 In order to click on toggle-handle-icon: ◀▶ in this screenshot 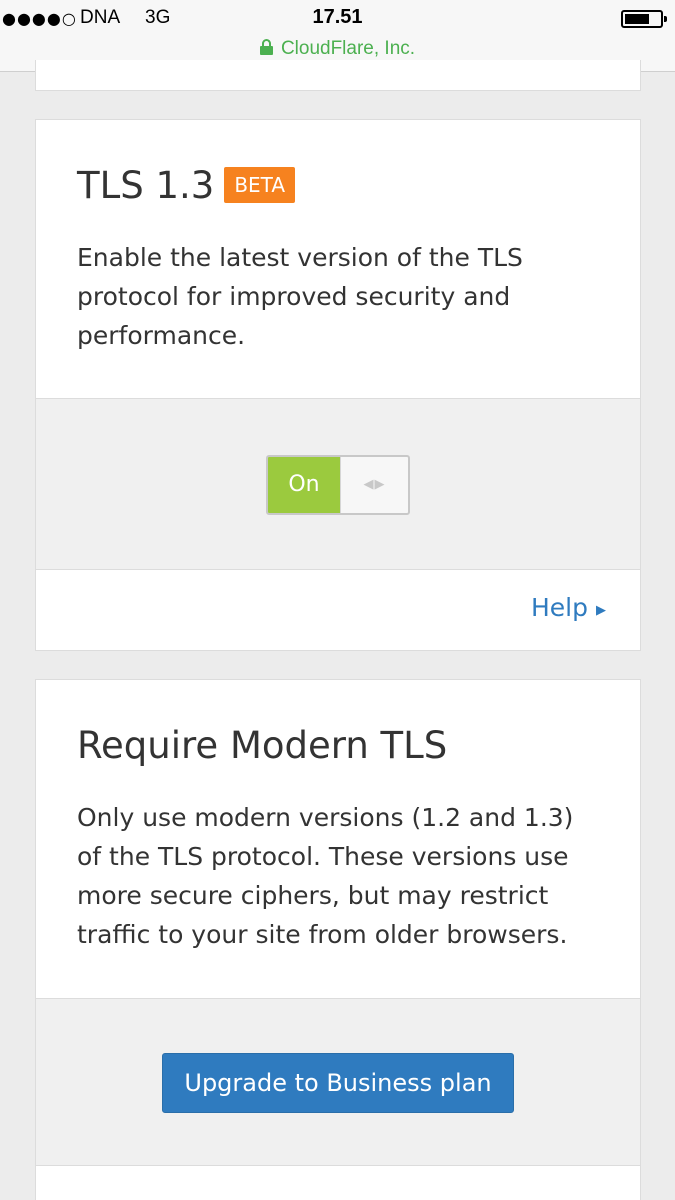, I will do `click(374, 485)`.